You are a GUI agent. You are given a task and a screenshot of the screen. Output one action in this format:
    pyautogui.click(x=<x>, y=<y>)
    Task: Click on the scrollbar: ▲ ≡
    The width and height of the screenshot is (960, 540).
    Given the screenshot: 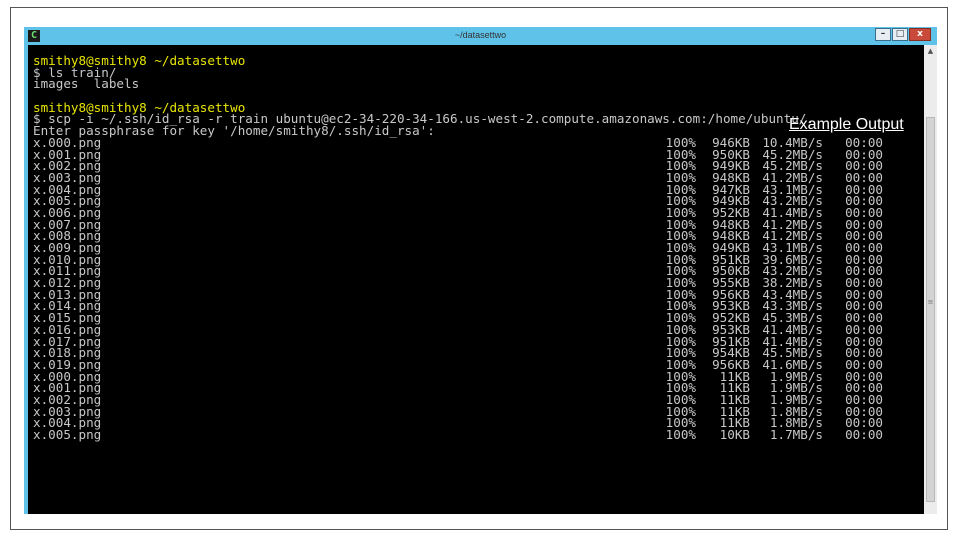 What is the action you would take?
    pyautogui.click(x=930, y=279)
    